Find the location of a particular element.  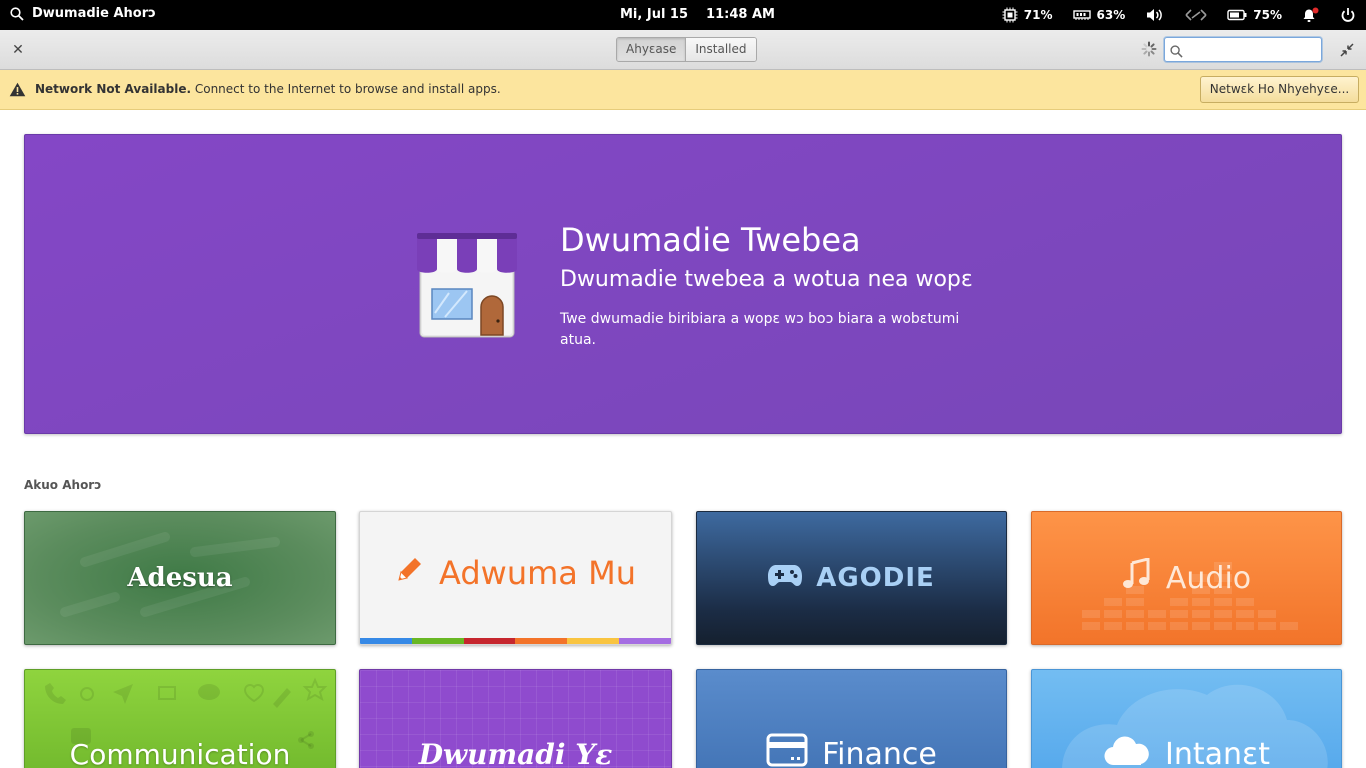

search-input is located at coordinates (1252, 49).